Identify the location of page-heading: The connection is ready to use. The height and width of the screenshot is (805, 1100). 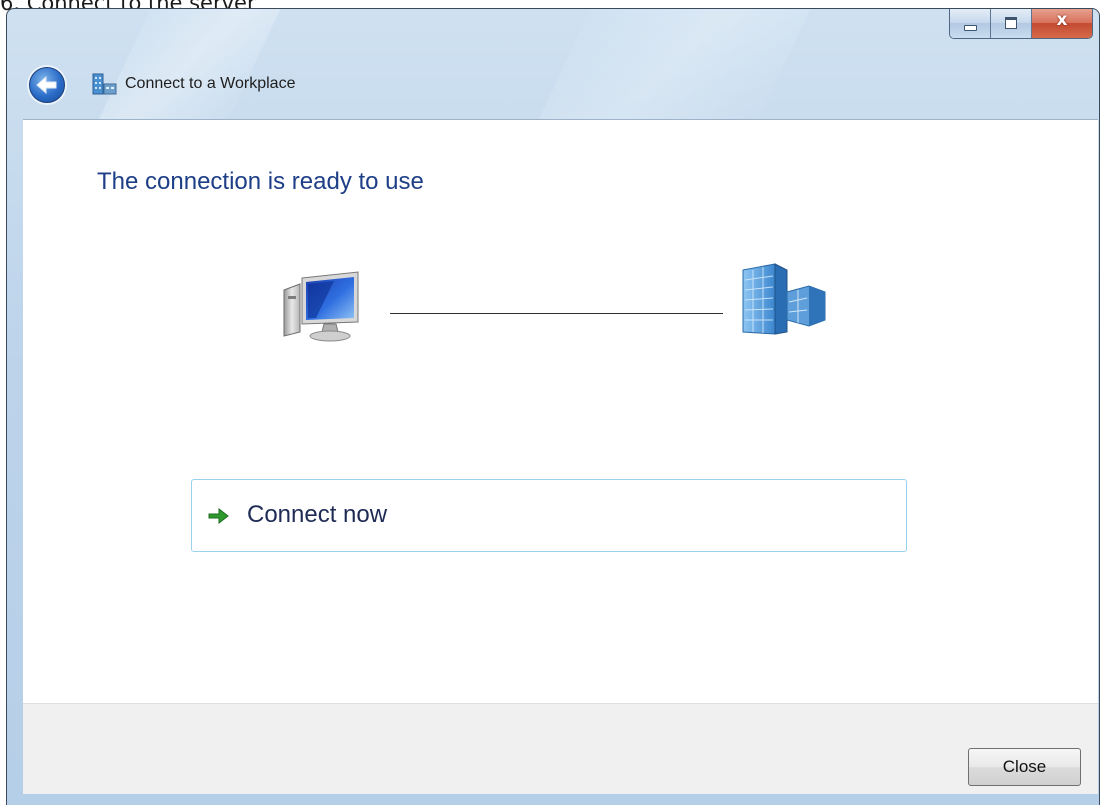
(260, 181).